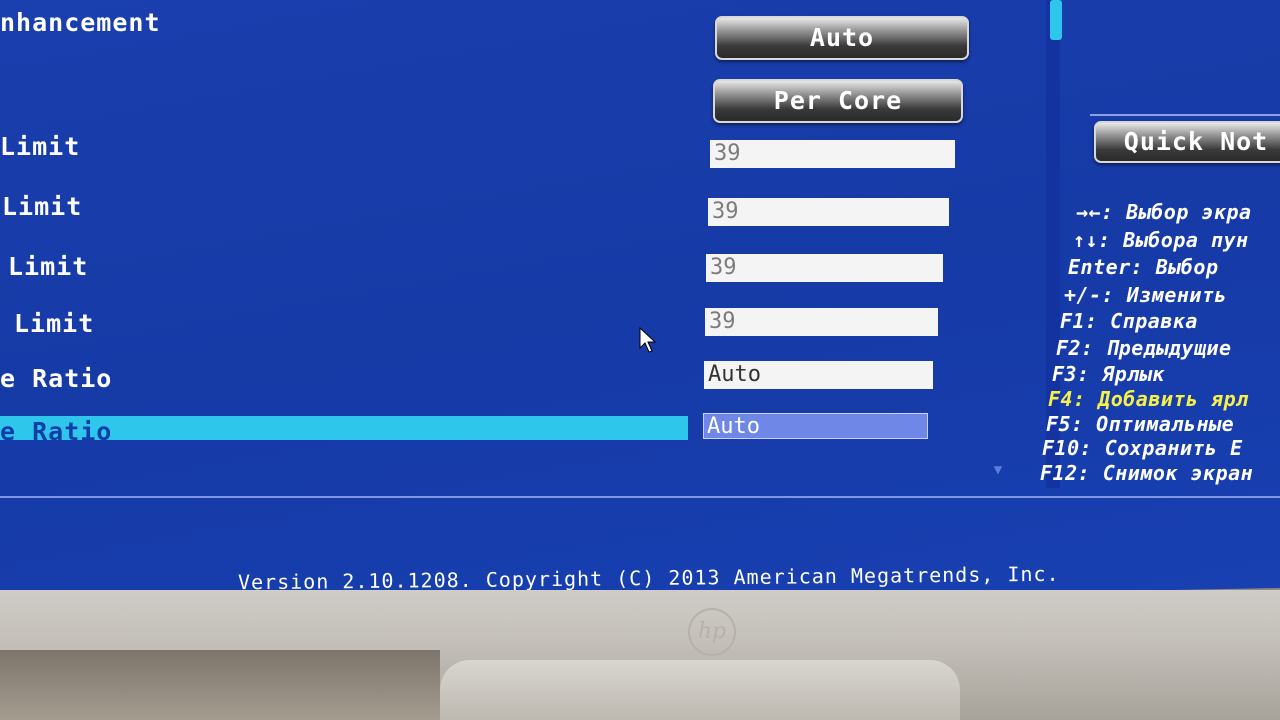 This screenshot has height=720, width=1280. Describe the element at coordinates (842, 38) in the screenshot. I see `enhancement-auto-button: Auto` at that location.